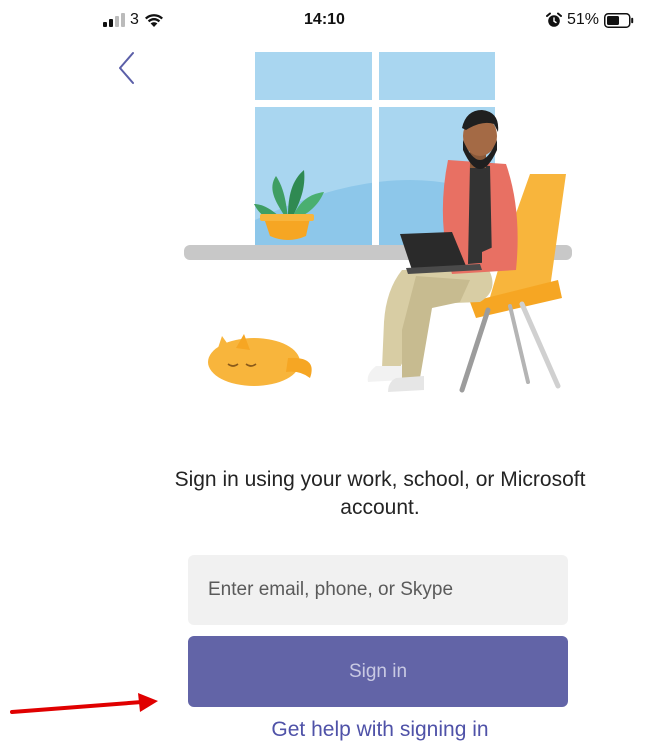 The image size is (649, 744). Describe the element at coordinates (378, 590) in the screenshot. I see `email-input` at that location.